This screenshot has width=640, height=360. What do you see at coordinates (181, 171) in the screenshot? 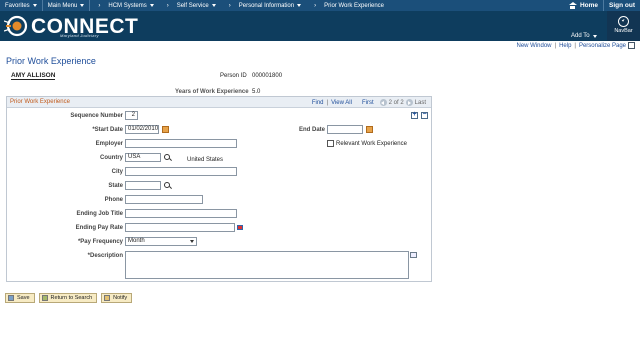
I see `city-field` at bounding box center [181, 171].